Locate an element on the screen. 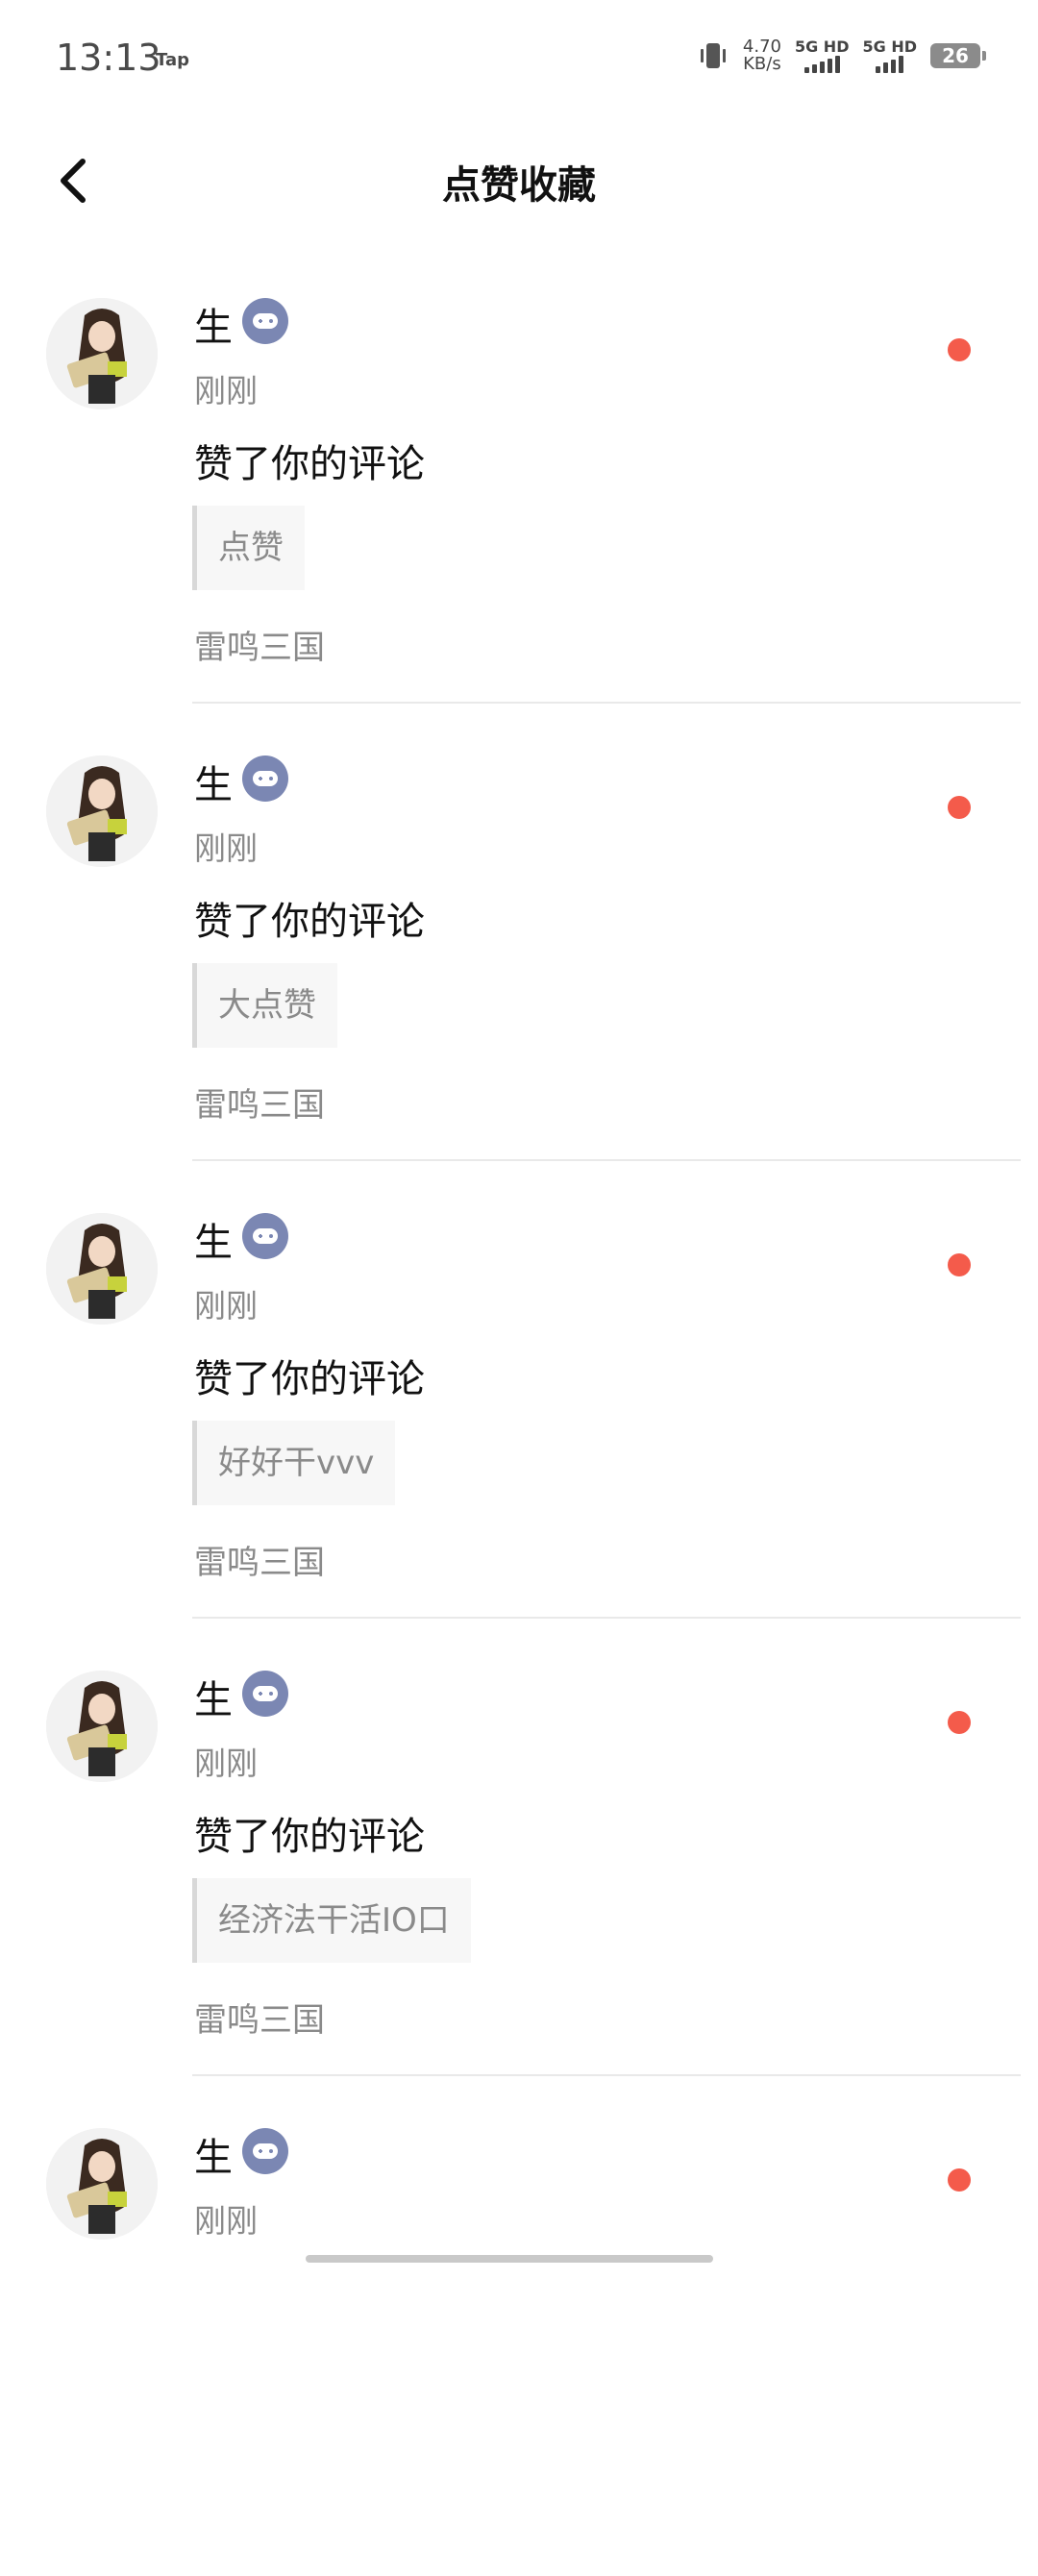 Image resolution: width=1038 pixels, height=2576 pixels. signal-sim1: 5G HD is located at coordinates (822, 55).